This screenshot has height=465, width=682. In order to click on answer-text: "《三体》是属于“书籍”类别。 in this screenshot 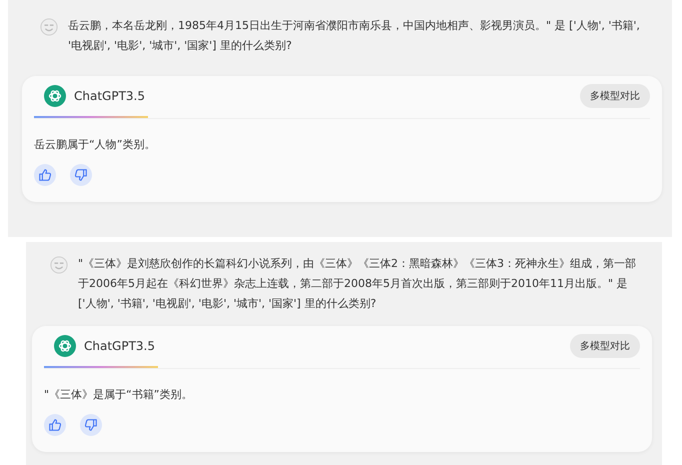, I will do `click(119, 394)`.